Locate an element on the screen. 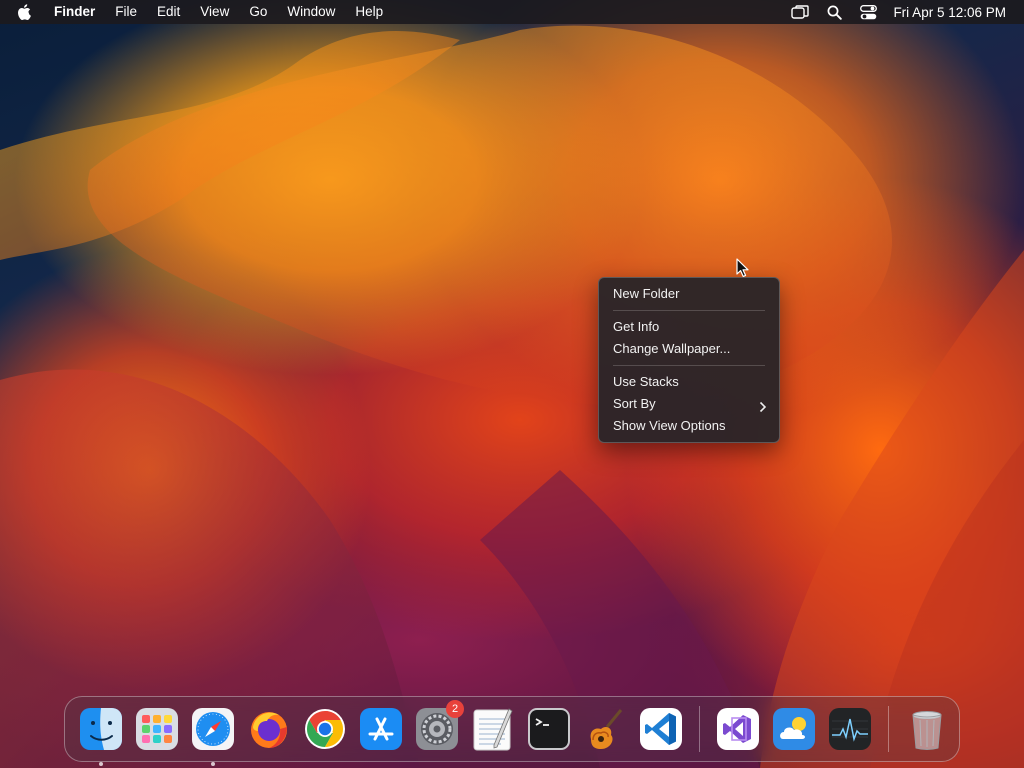  dock-app-system-settings: 2 is located at coordinates (439, 725).